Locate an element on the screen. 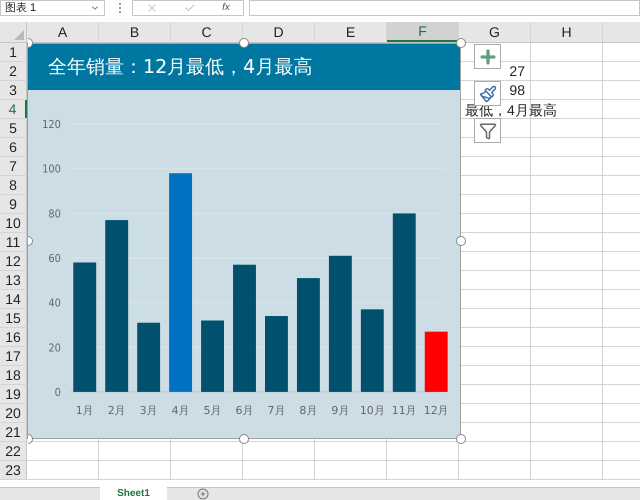 Image resolution: width=640 pixels, height=500 pixels. axis-label: 11月 is located at coordinates (404, 410).